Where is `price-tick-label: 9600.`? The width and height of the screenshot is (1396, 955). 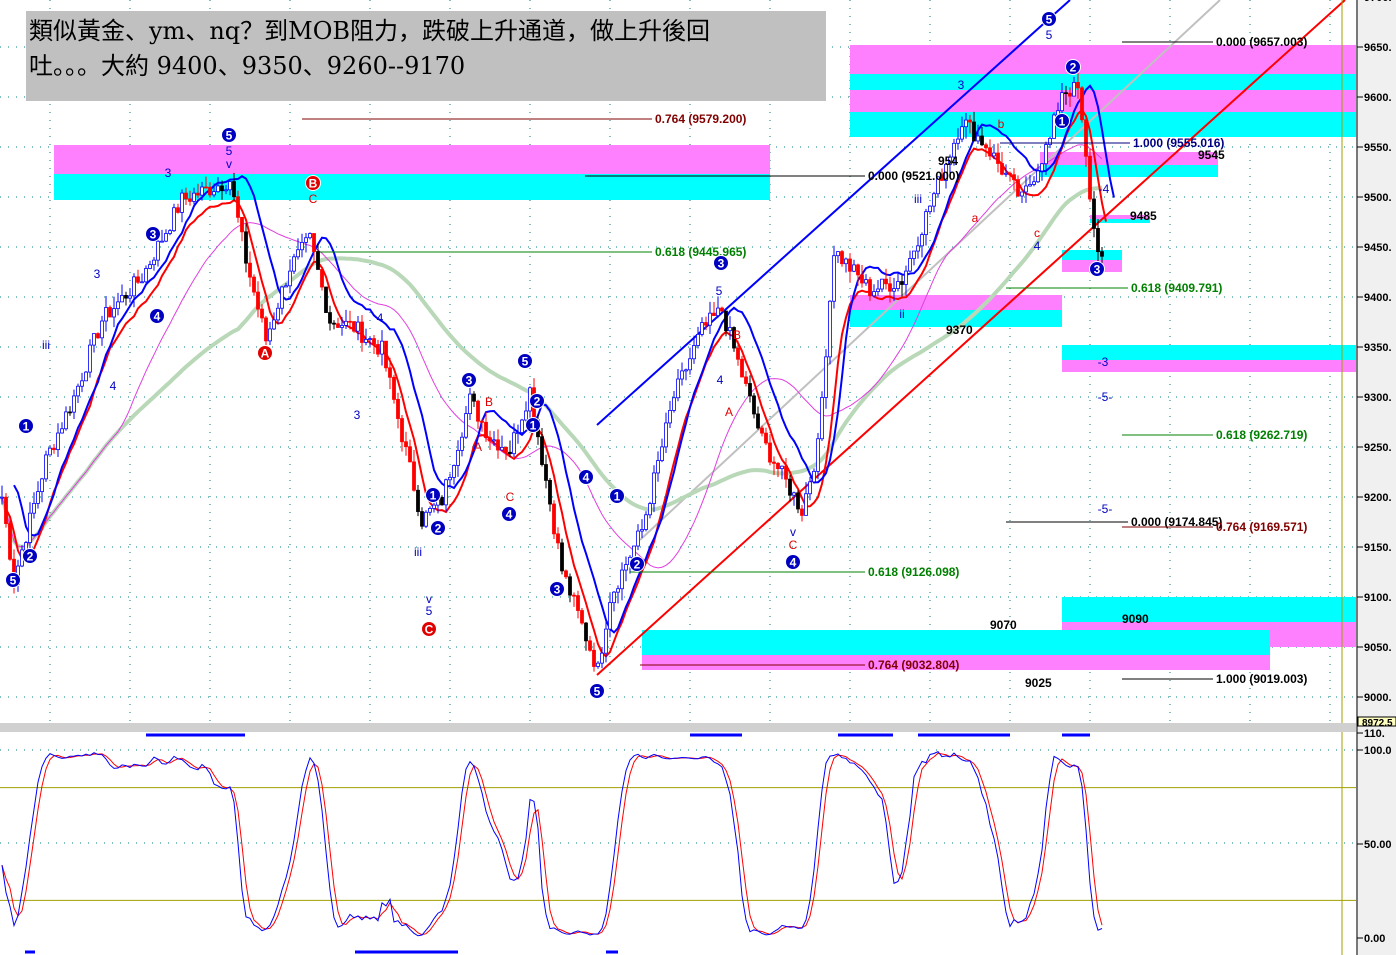 price-tick-label: 9600. is located at coordinates (1378, 98).